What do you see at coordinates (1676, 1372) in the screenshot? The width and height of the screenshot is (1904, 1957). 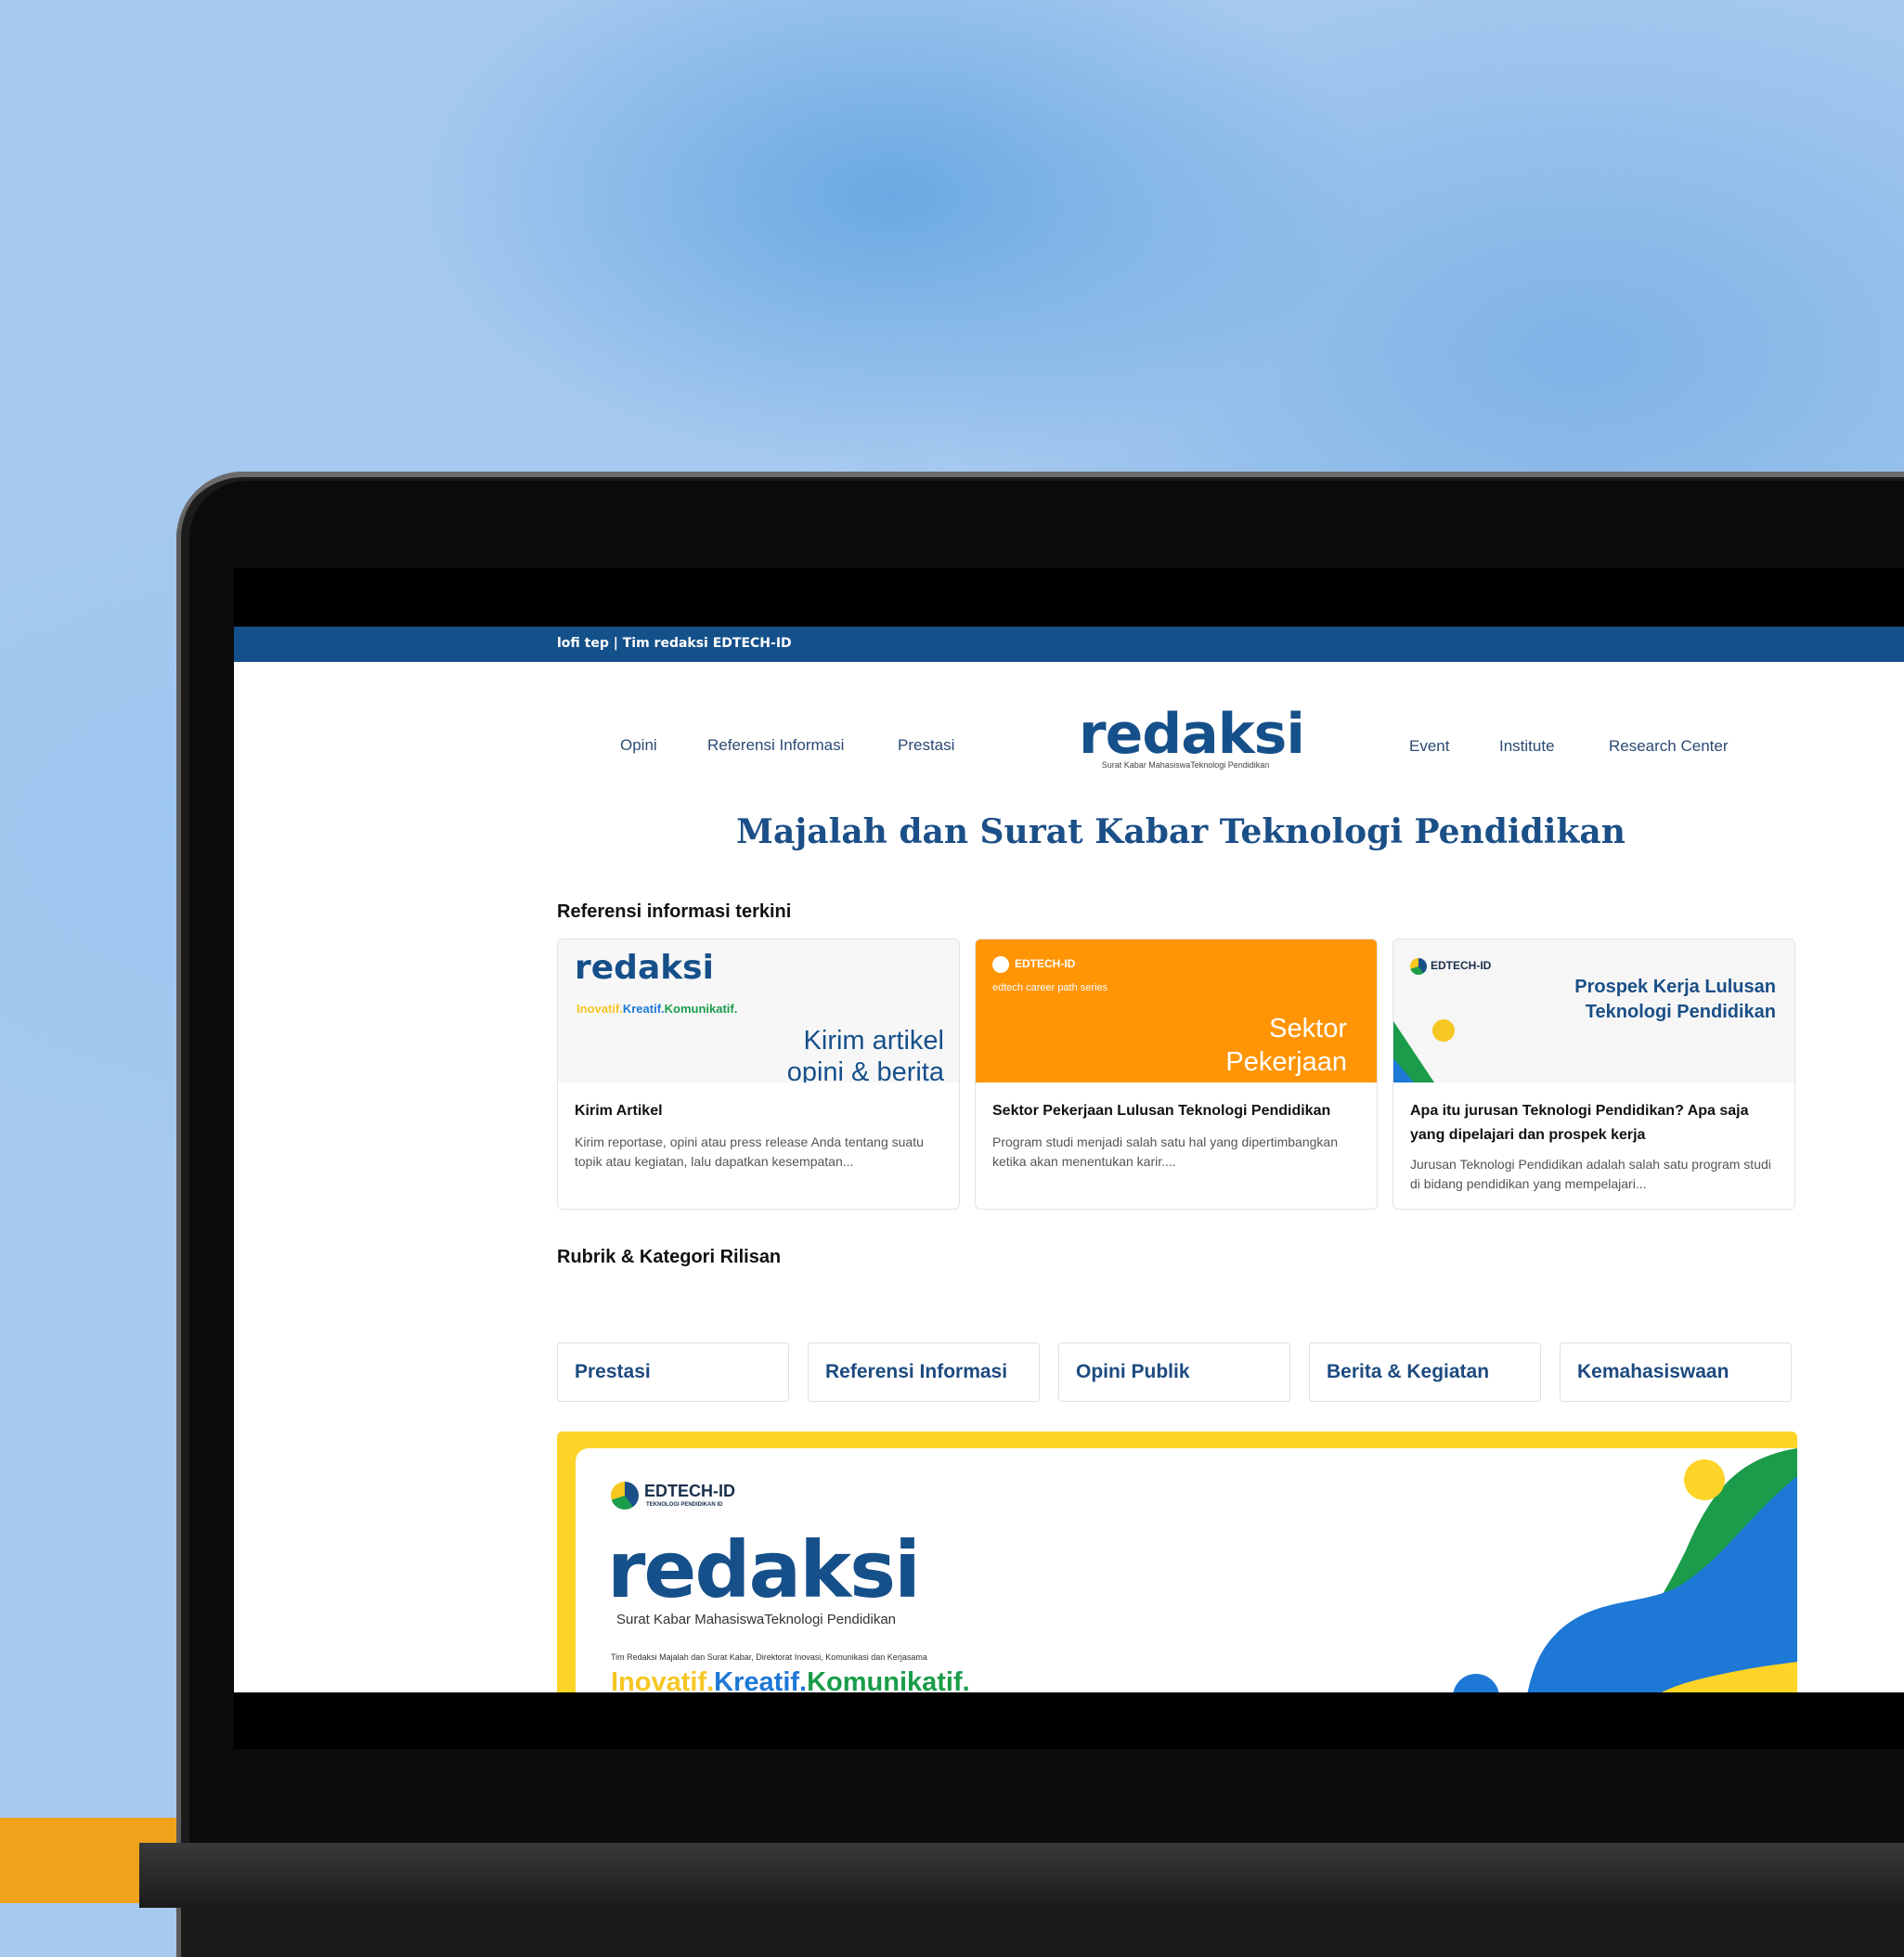 I see `category-chip-kemahasiswaan: Kemahasiswaan` at bounding box center [1676, 1372].